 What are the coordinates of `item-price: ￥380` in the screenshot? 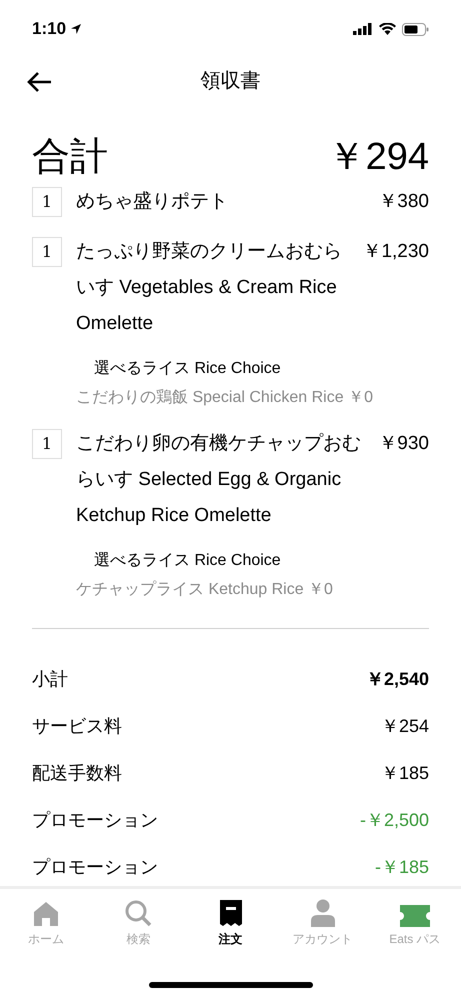 It's located at (403, 202).